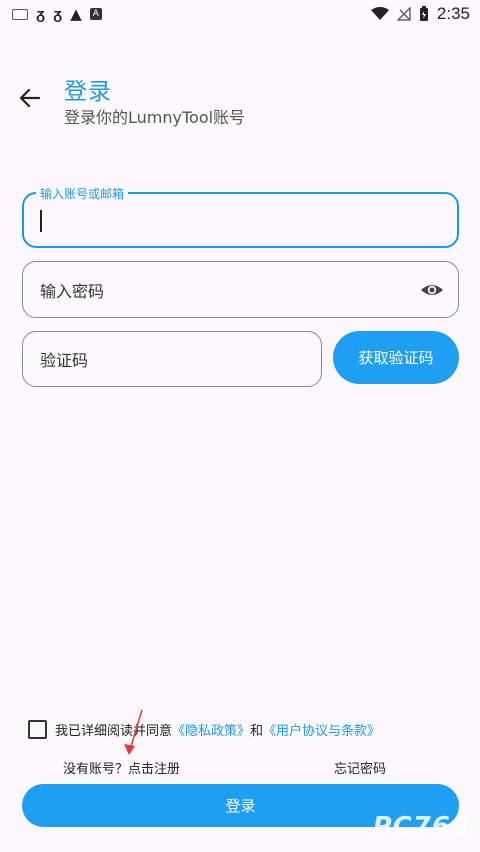 The height and width of the screenshot is (852, 480). What do you see at coordinates (396, 357) in the screenshot?
I see `get-code-button: 获取验证码` at bounding box center [396, 357].